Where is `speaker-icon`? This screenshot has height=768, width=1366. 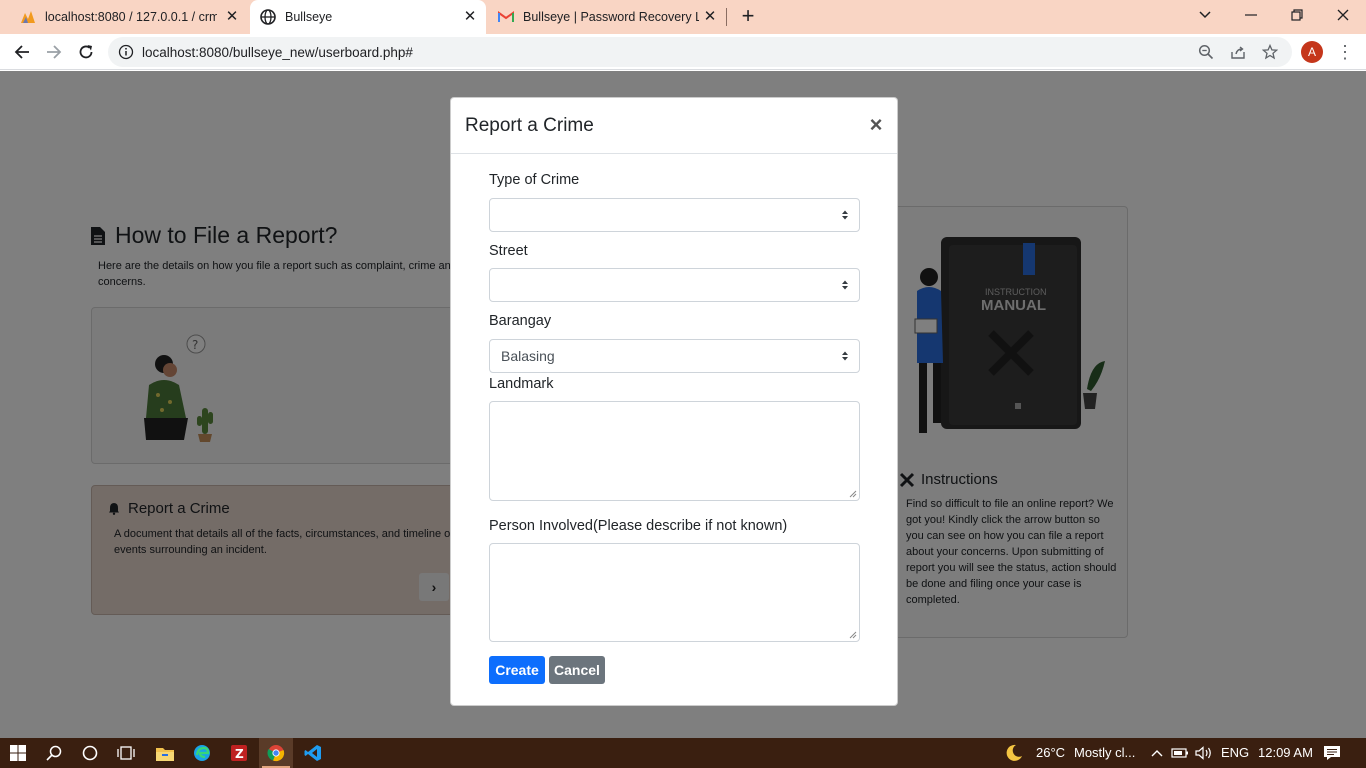 speaker-icon is located at coordinates (1204, 753).